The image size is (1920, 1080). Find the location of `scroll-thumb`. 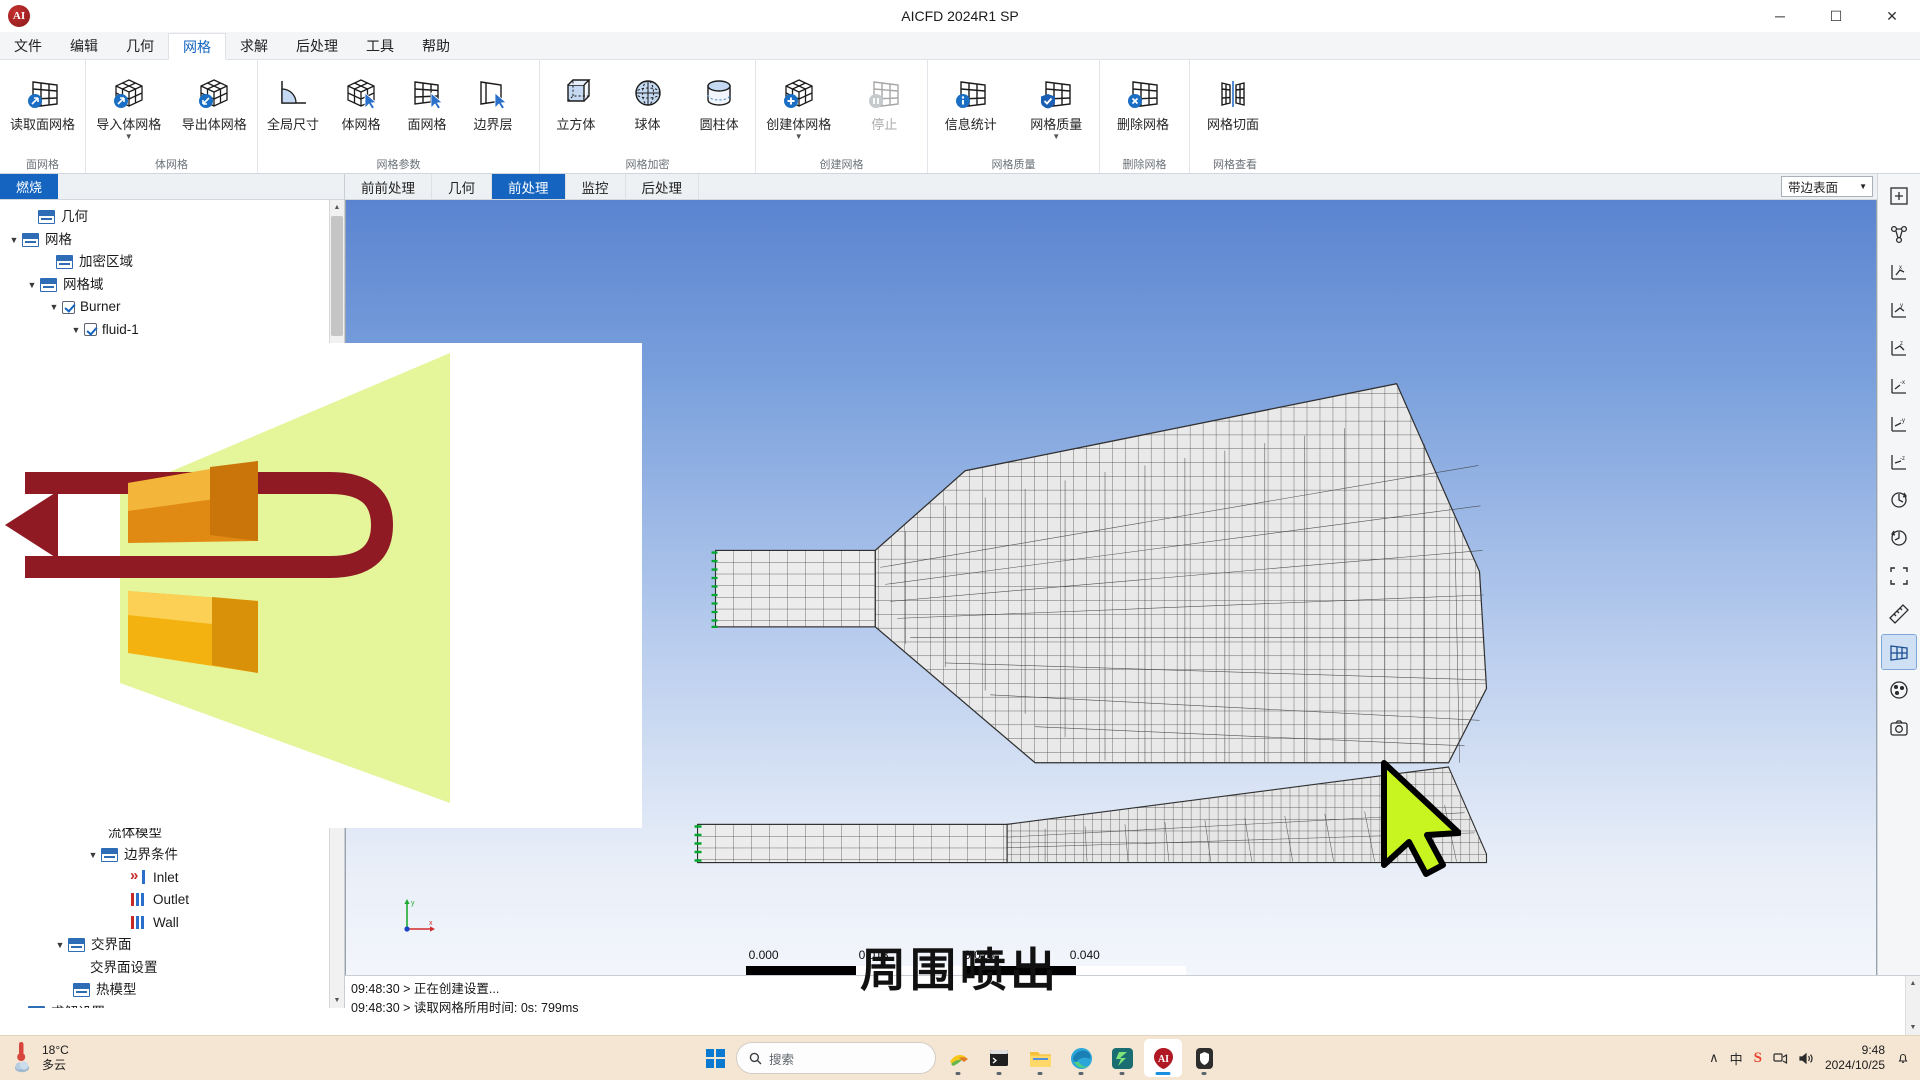

scroll-thumb is located at coordinates (337, 276).